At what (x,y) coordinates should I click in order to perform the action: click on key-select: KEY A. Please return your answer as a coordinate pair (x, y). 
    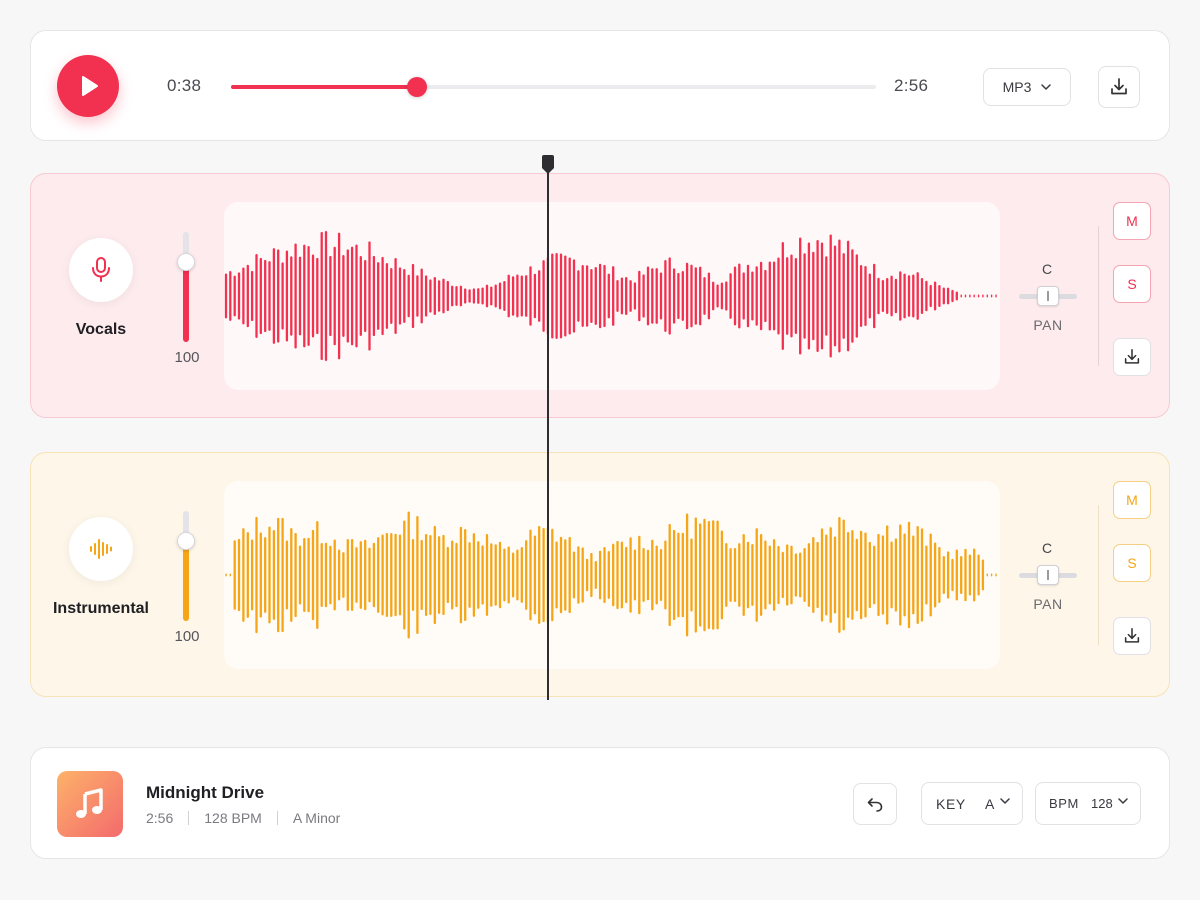
    Looking at the image, I should click on (972, 803).